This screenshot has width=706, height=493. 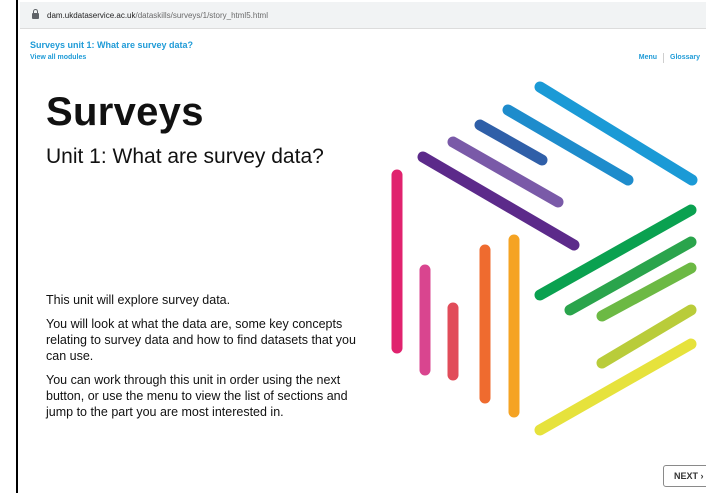 I want to click on glossary-link: Glossary, so click(x=685, y=58).